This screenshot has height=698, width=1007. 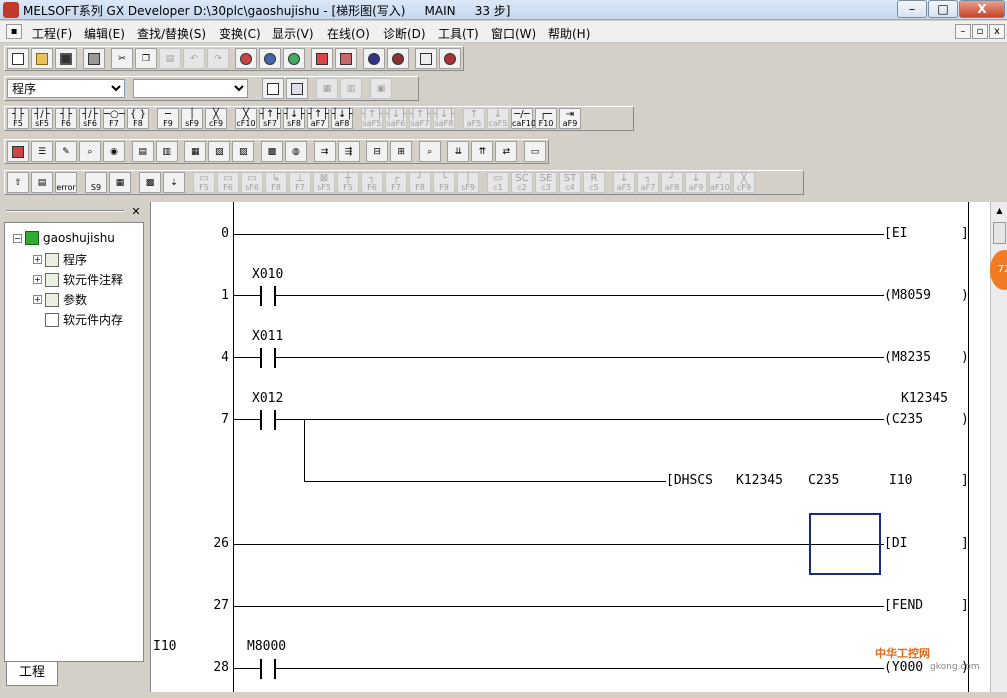 What do you see at coordinates (295, 151) in the screenshot?
I see `trace-icon: ◍` at bounding box center [295, 151].